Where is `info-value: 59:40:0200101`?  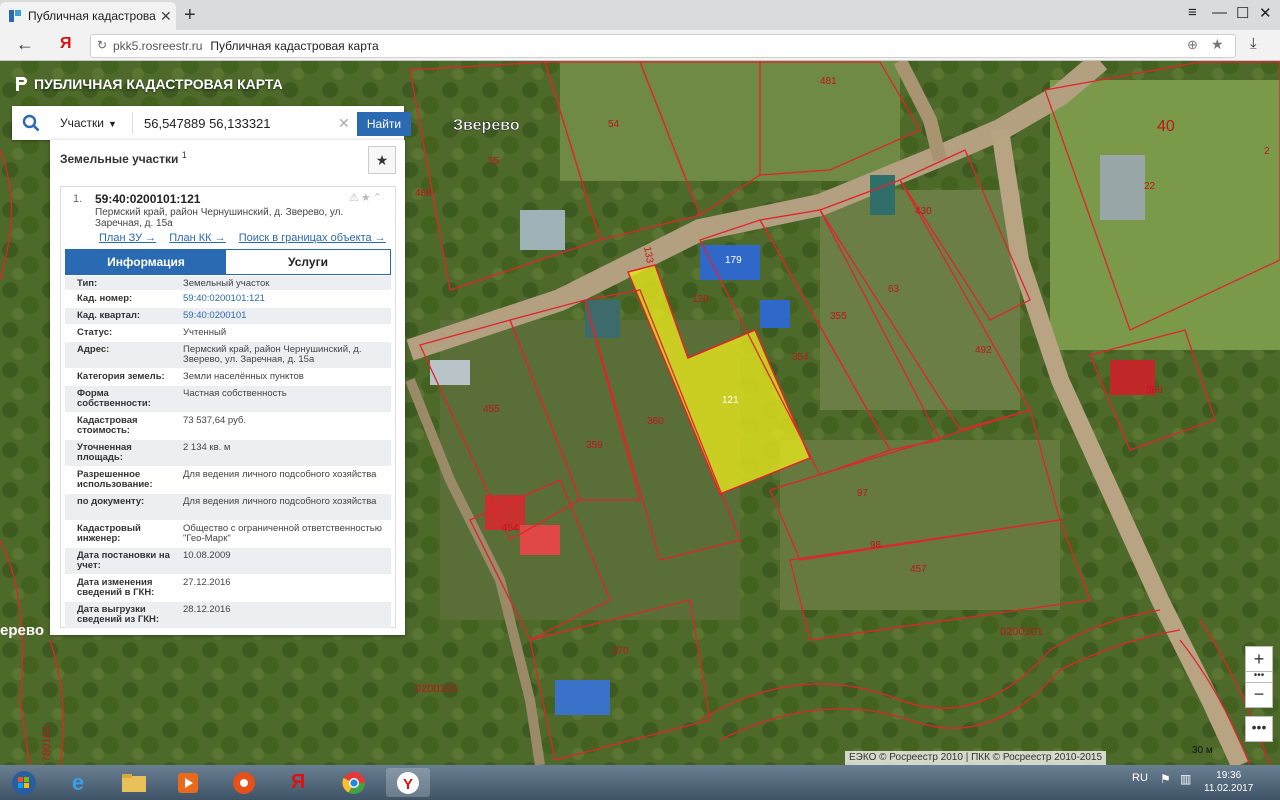
info-value: 59:40:0200101 is located at coordinates (283, 316).